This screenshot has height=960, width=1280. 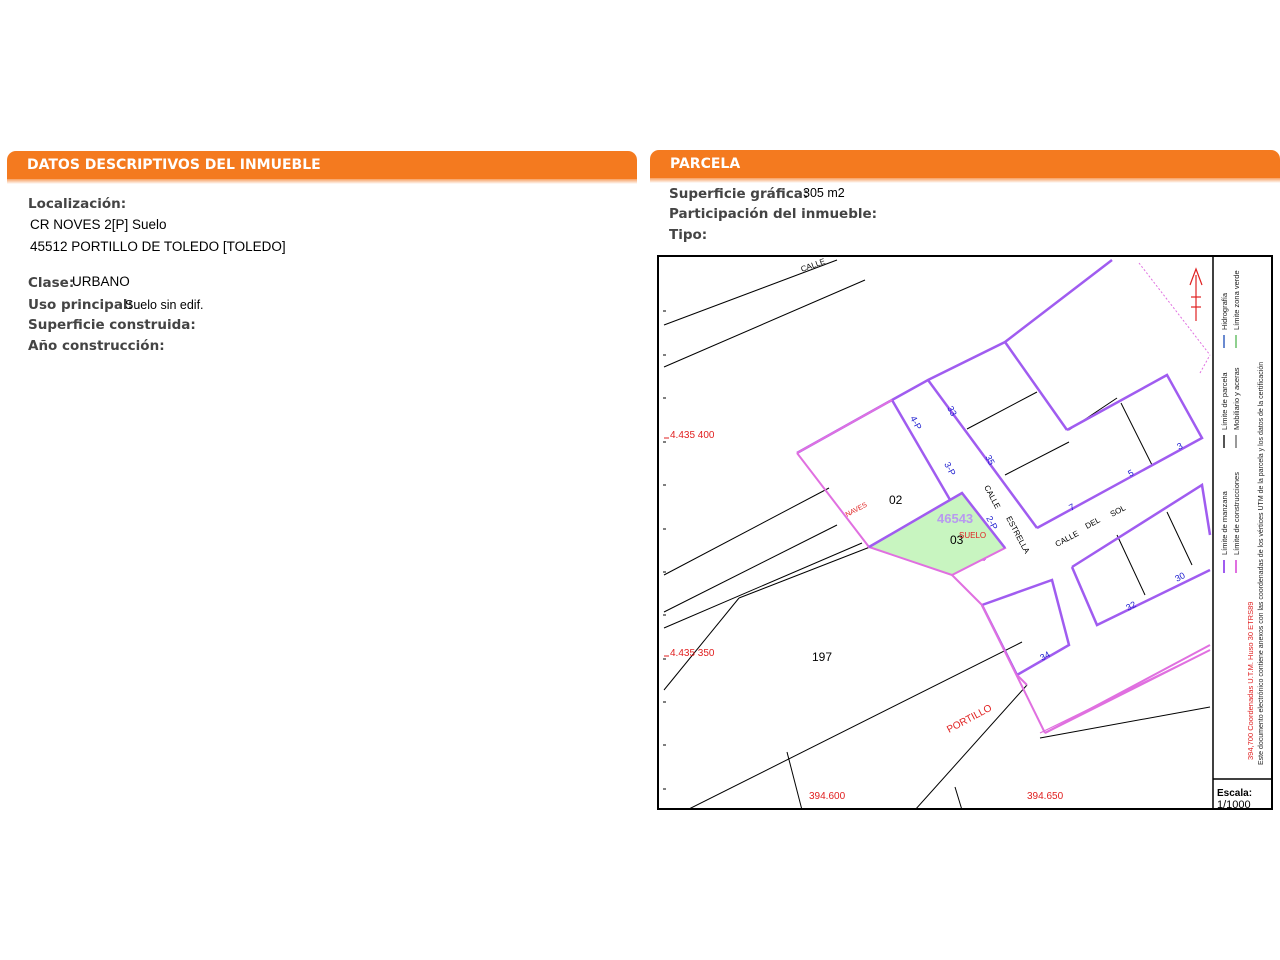 I want to click on clase-value: URBANO, so click(x=101, y=281).